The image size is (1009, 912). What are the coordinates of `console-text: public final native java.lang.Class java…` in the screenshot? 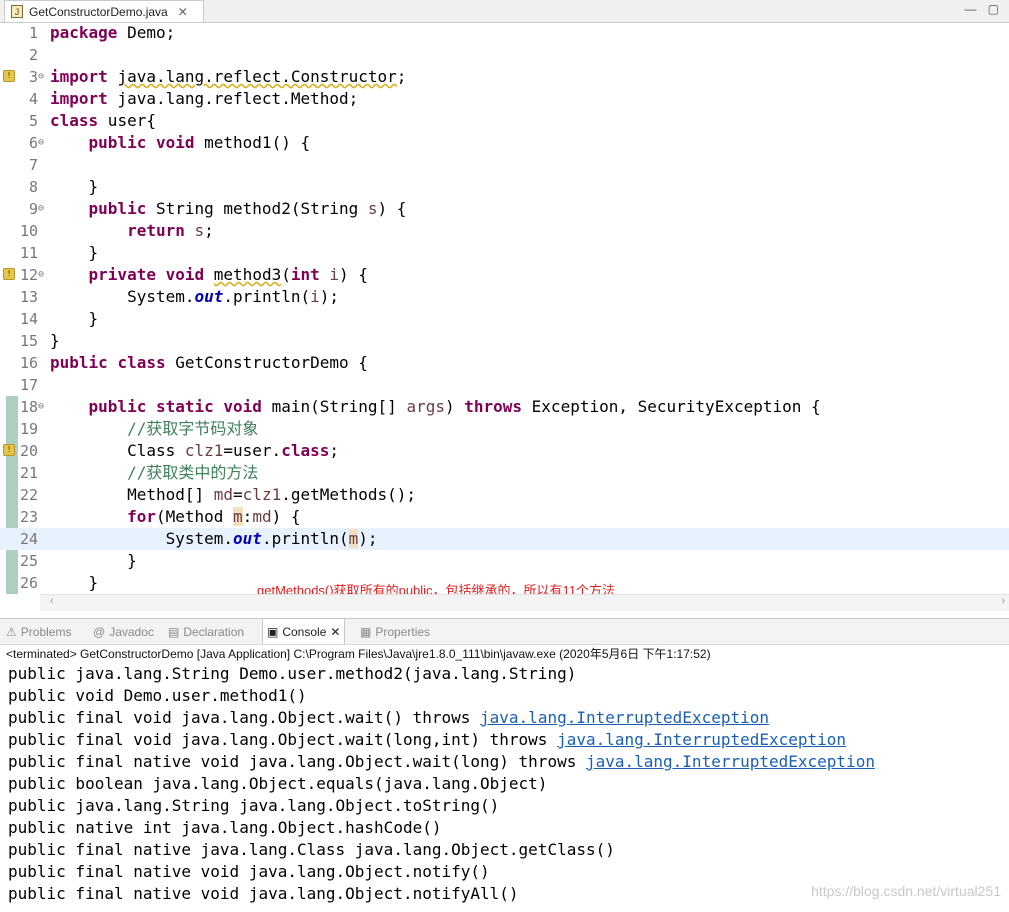 It's located at (311, 849).